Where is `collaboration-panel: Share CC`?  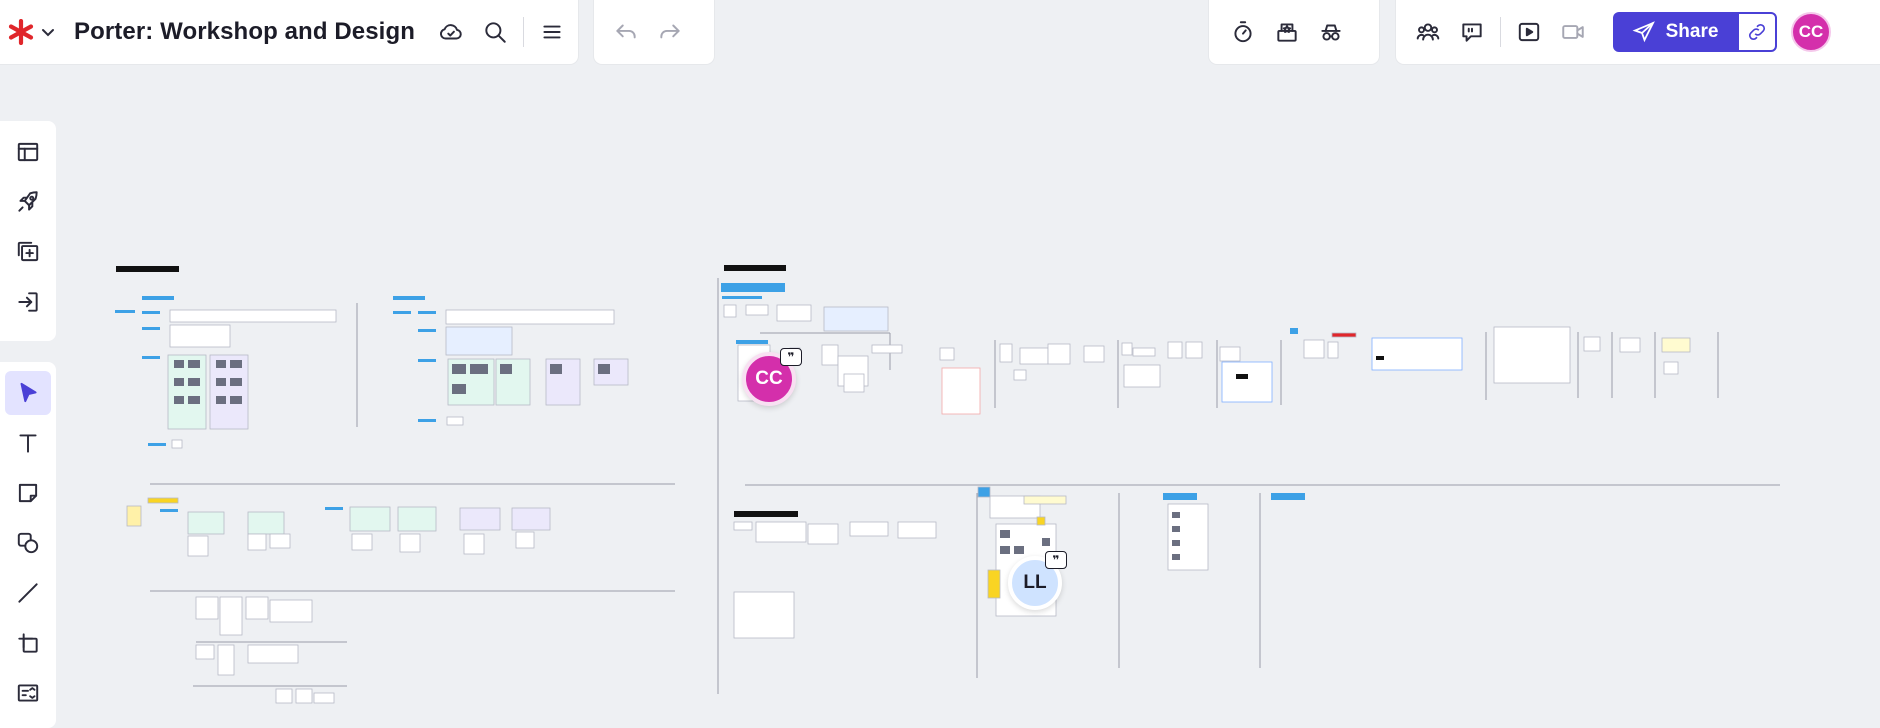
collaboration-panel: Share CC is located at coordinates (1638, 32).